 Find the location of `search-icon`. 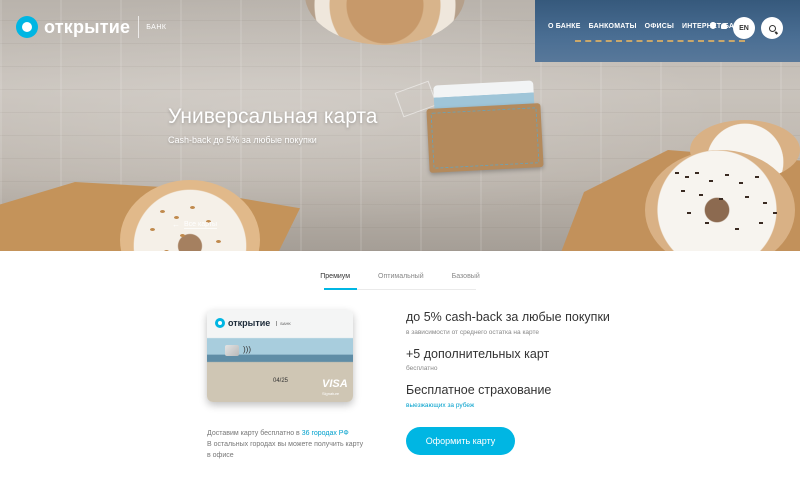

search-icon is located at coordinates (772, 28).